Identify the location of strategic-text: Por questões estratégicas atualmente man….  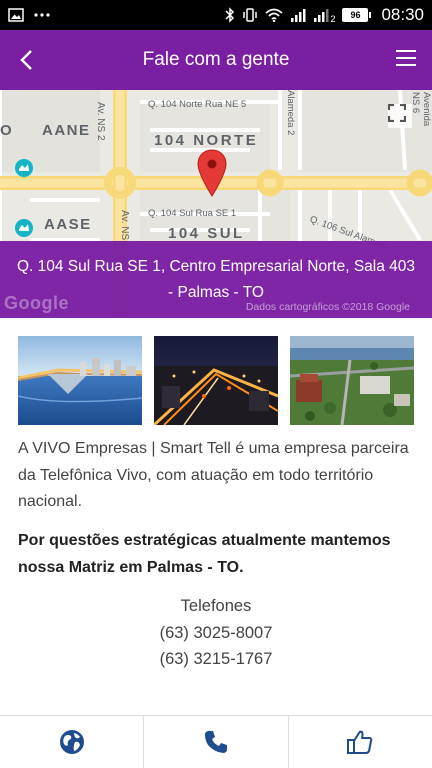
(204, 554).